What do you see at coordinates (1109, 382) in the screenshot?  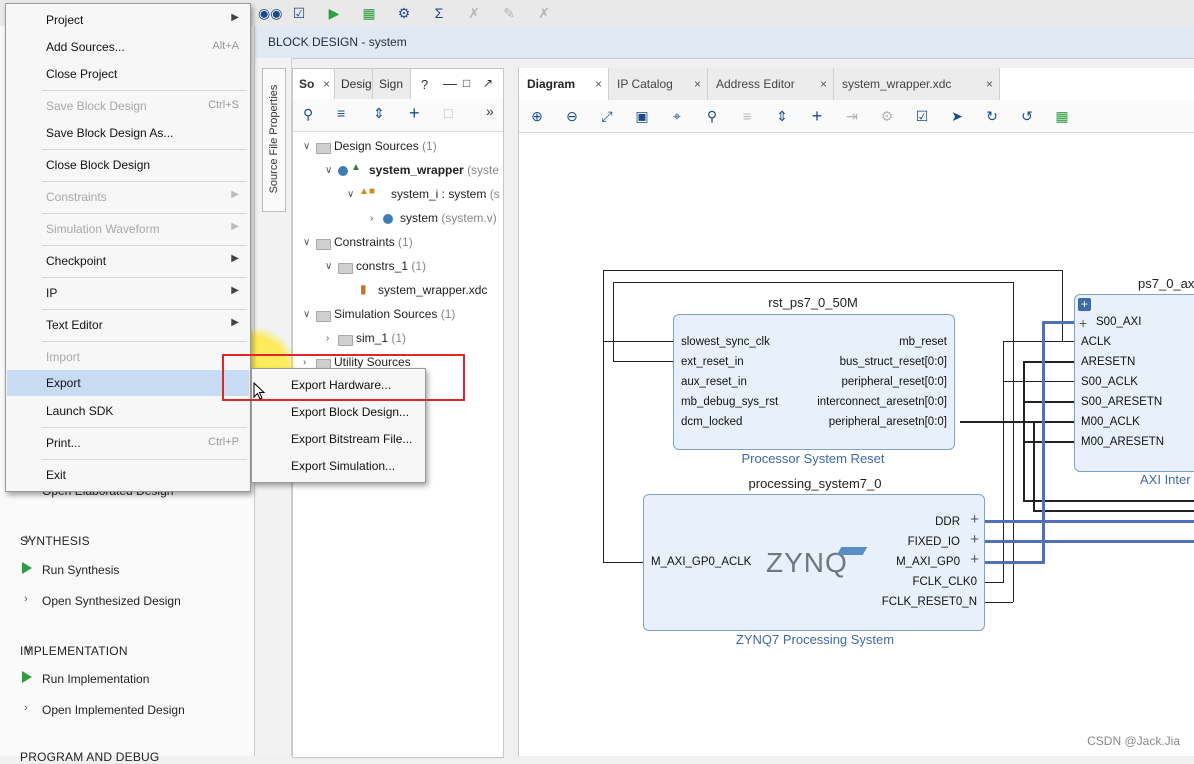 I see `axi-port: S00_ACLK` at bounding box center [1109, 382].